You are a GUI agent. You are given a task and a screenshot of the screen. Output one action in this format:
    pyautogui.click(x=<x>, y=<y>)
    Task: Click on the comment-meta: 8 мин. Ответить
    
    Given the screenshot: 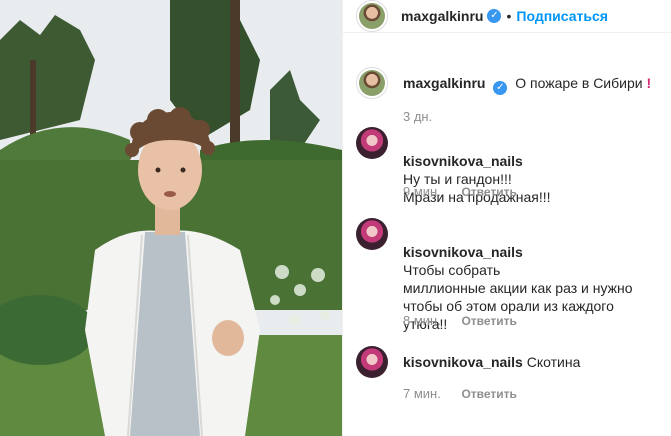 What is the action you would take?
    pyautogui.click(x=460, y=320)
    